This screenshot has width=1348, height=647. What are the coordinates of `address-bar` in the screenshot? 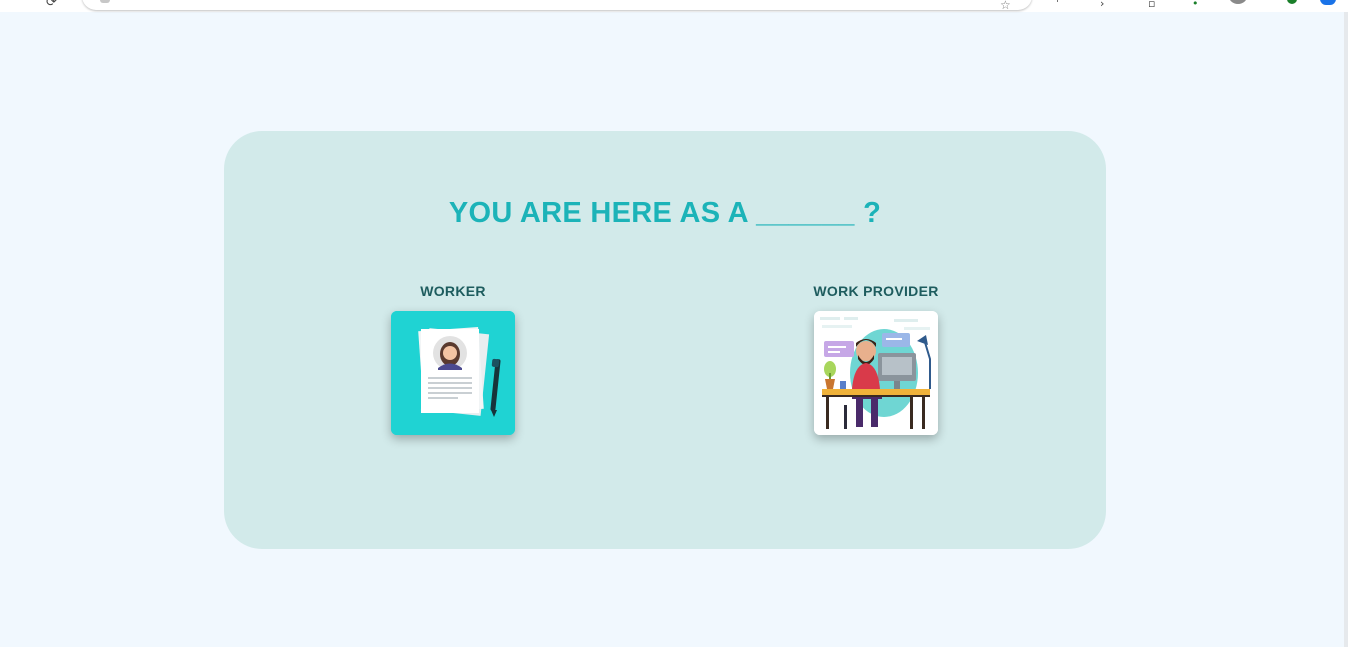 It's located at (557, 5).